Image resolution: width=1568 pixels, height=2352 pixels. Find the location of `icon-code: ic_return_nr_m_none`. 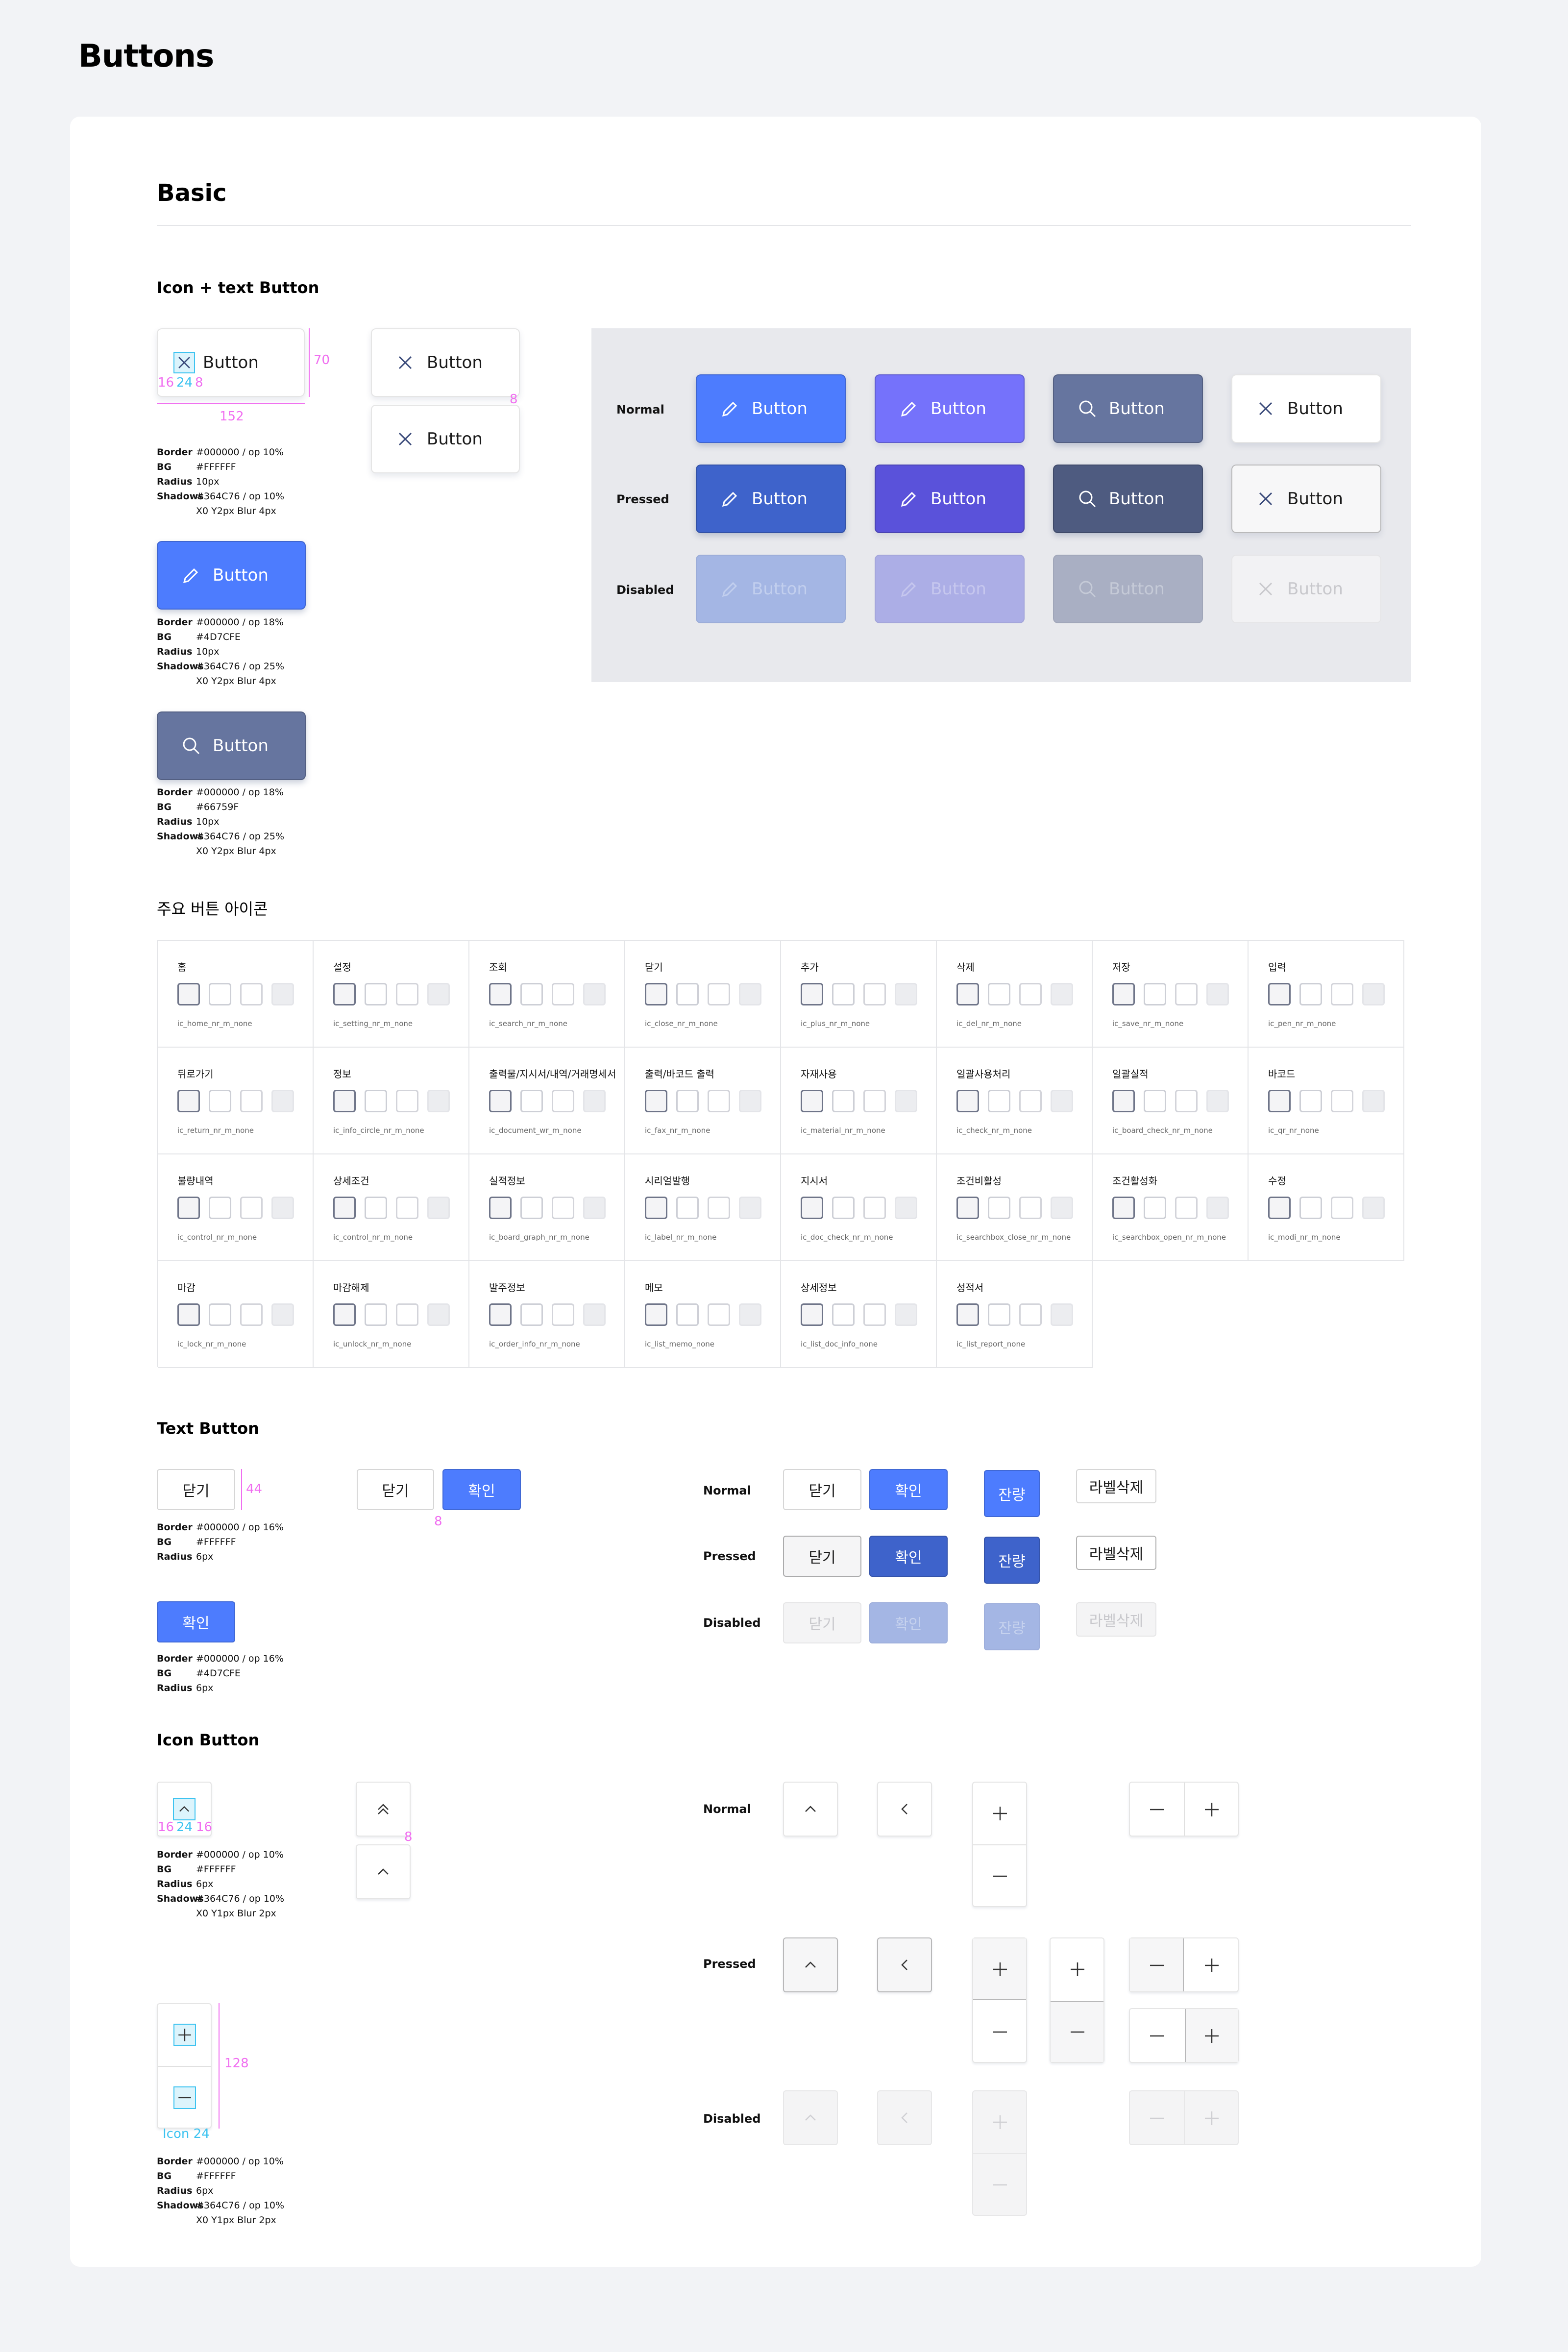

icon-code: ic_return_nr_m_none is located at coordinates (215, 1130).